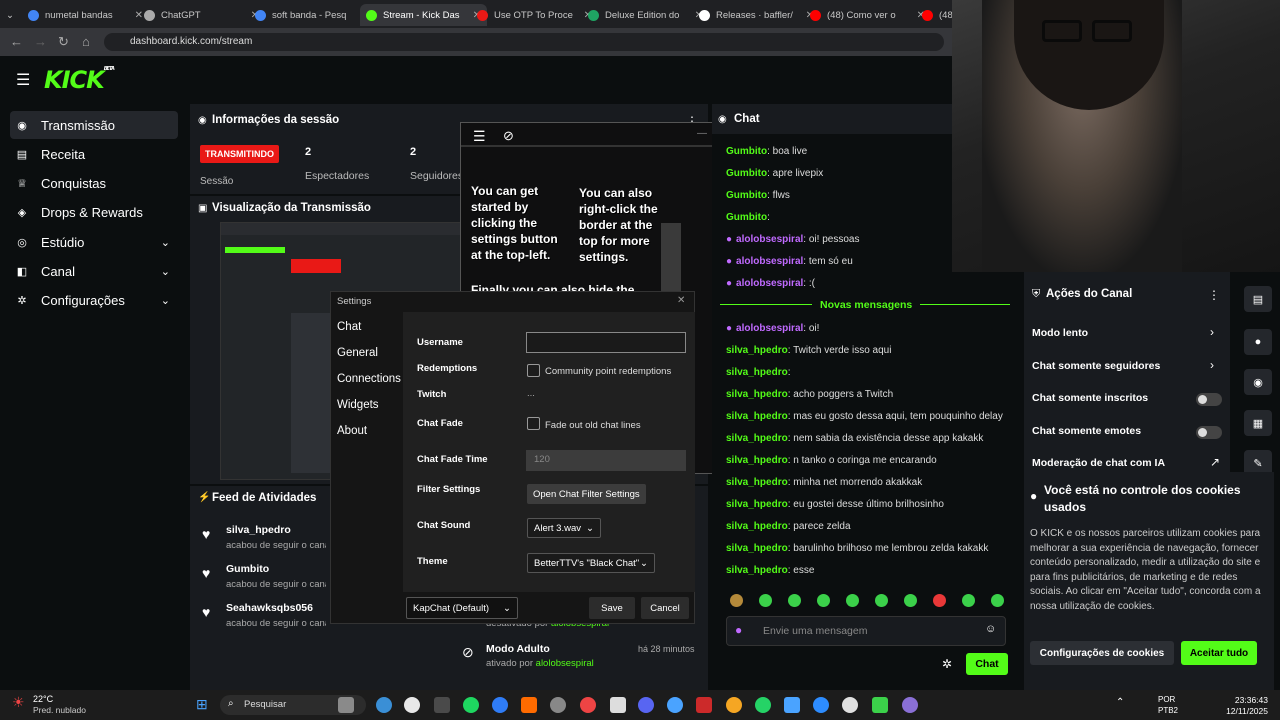  I want to click on widgets-icon, so click(346, 705).